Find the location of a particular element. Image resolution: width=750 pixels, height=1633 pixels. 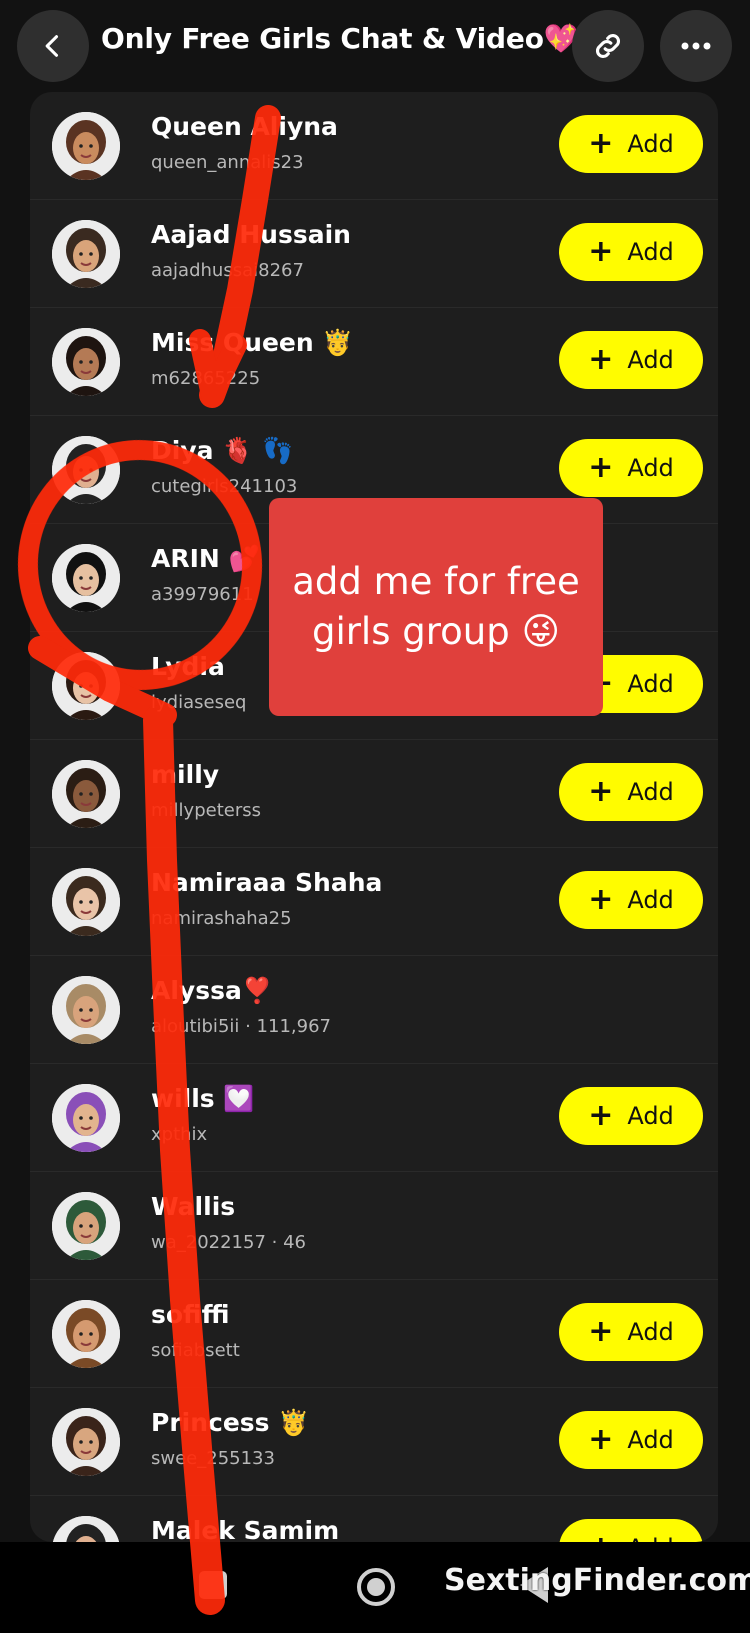

member-username: cutegirls241103 is located at coordinates (224, 486).